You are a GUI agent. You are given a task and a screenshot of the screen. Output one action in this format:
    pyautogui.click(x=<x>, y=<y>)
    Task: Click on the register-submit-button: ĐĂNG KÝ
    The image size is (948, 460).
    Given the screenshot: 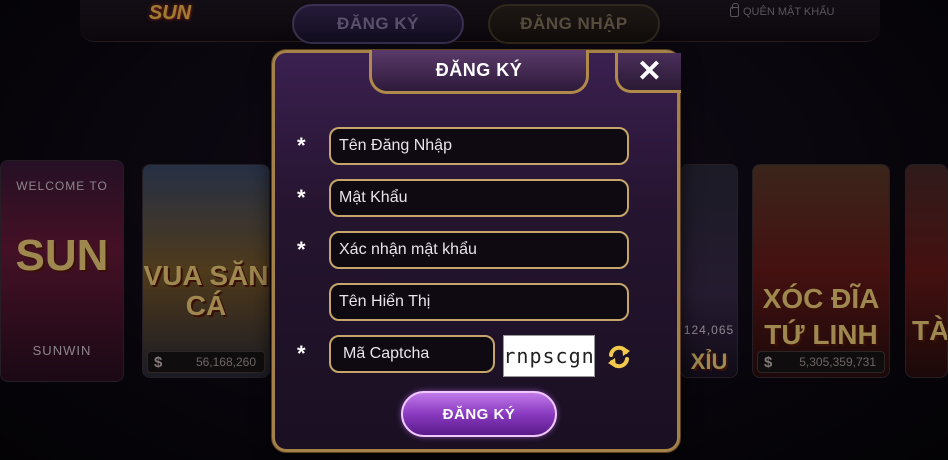 What is the action you would take?
    pyautogui.click(x=479, y=414)
    